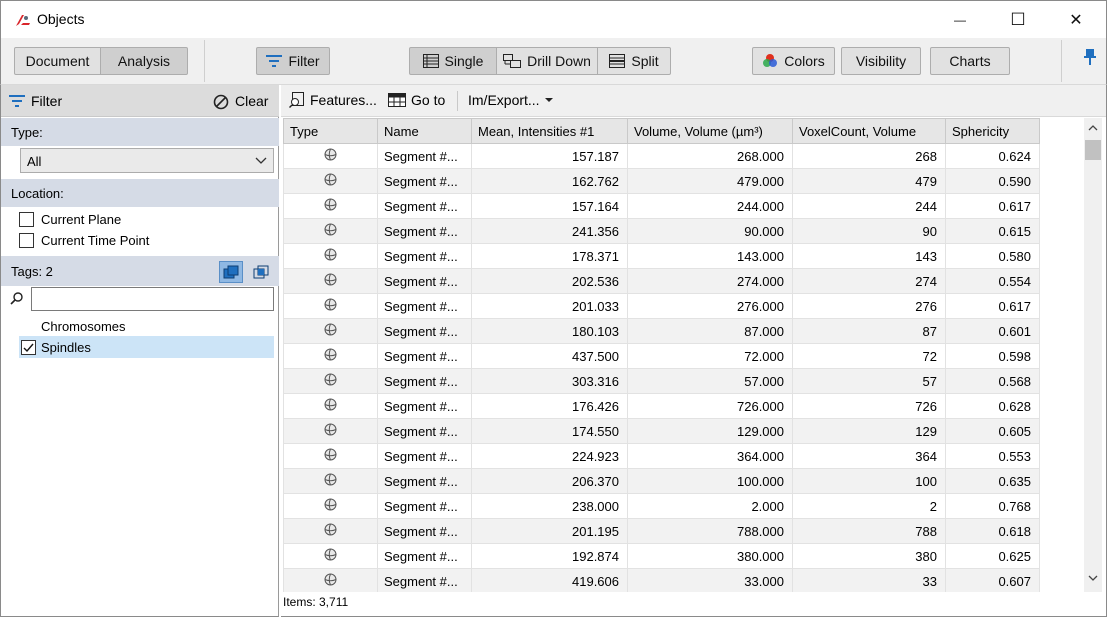  Describe the element at coordinates (710, 506) in the screenshot. I see `cell-volume: 2.000` at that location.